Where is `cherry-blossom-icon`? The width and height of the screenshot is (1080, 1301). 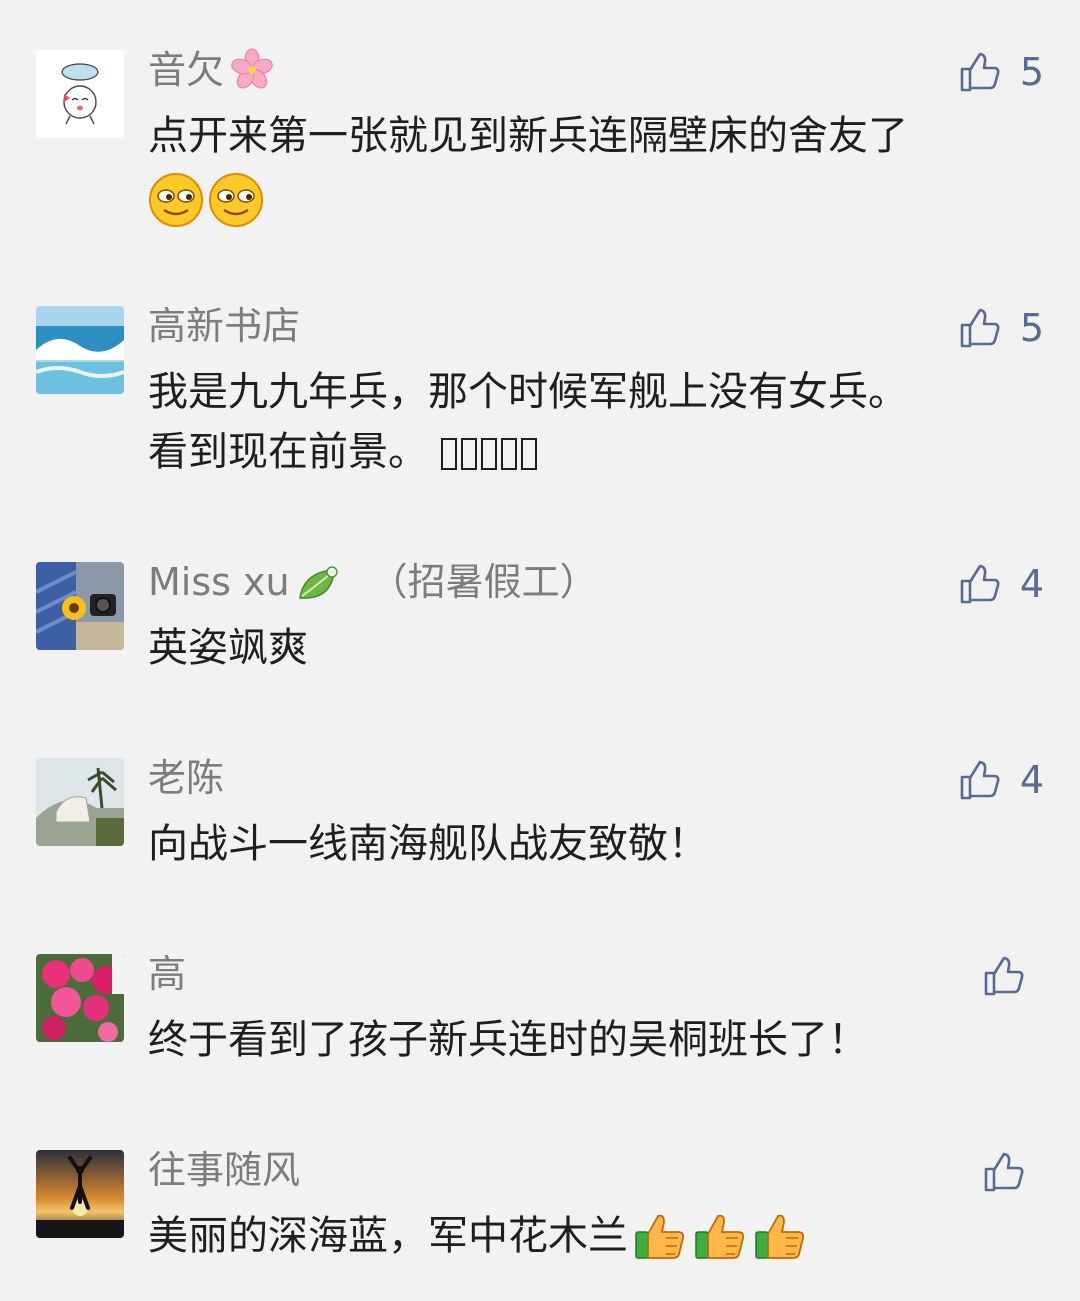
cherry-blossom-icon is located at coordinates (252, 70).